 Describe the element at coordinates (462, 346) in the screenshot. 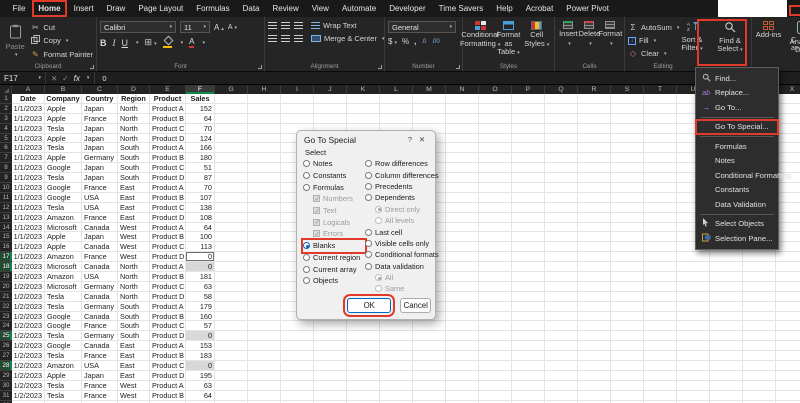

I see `cell-N26` at that location.